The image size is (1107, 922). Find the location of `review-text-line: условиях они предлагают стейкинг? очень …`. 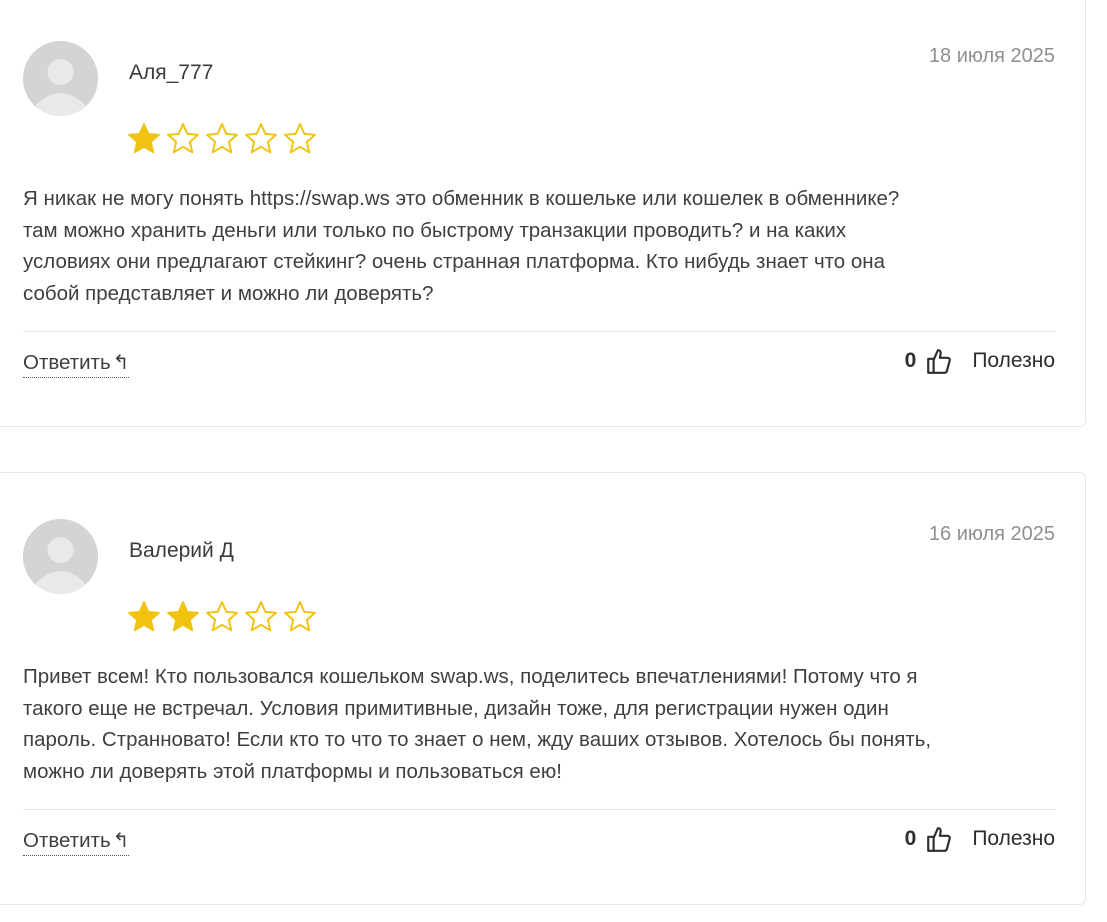

review-text-line: условиях они предлагают стейкинг? очень … is located at coordinates (454, 261).